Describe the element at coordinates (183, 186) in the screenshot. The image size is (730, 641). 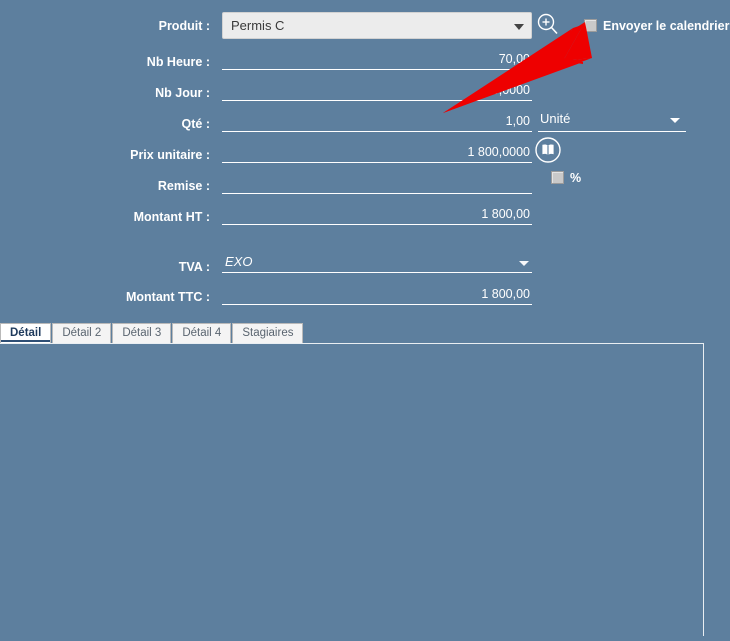
I see `remise-label: Remise :` at that location.